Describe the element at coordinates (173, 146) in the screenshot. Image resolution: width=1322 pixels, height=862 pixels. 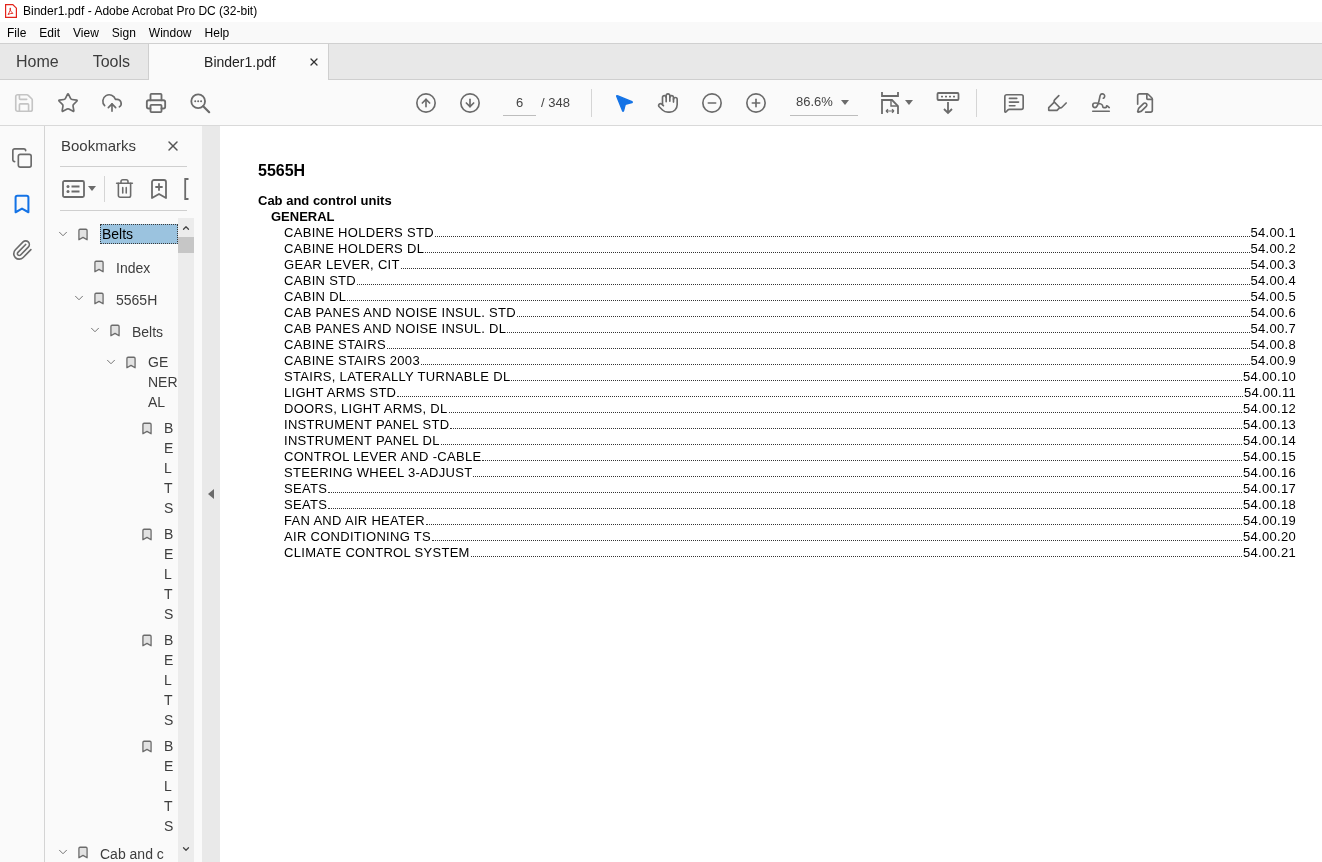
I see `close-icon` at that location.